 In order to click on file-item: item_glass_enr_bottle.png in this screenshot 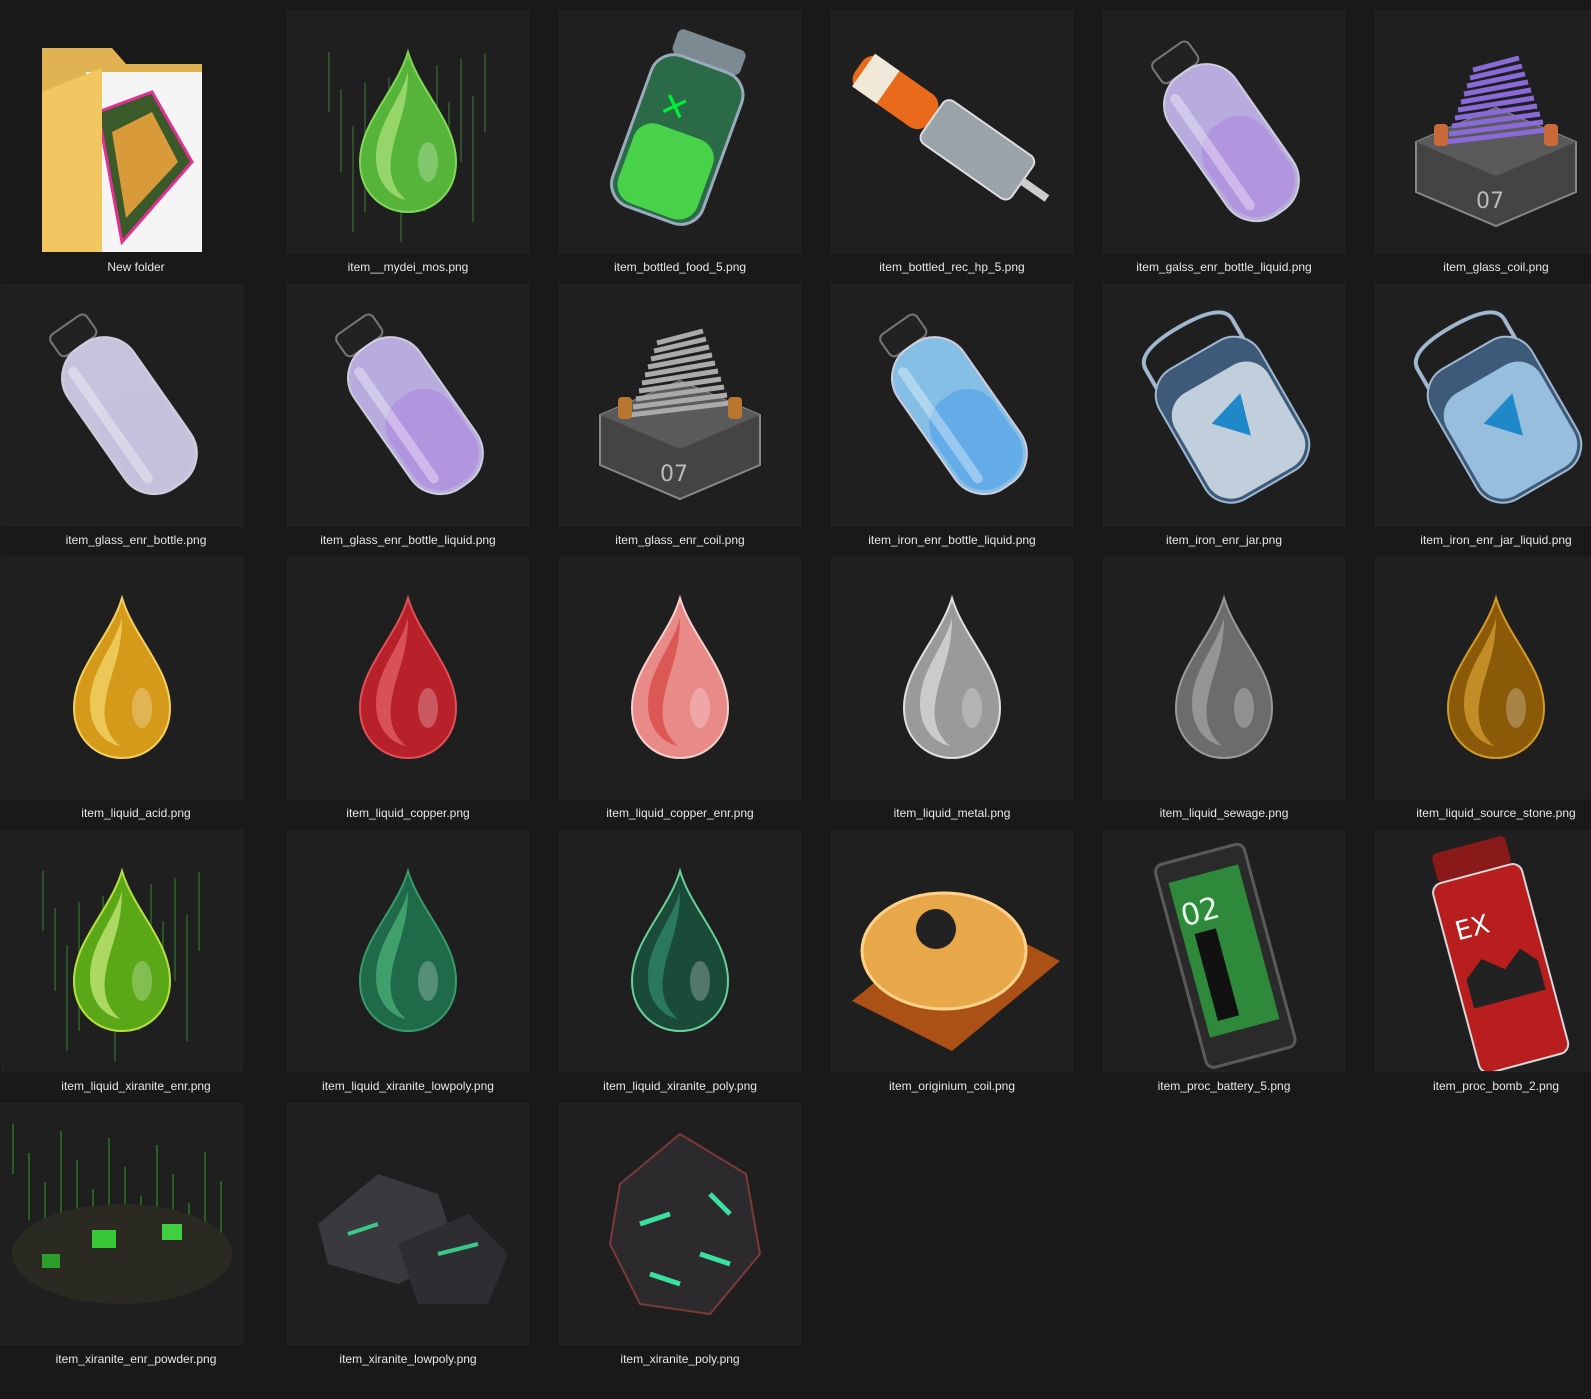, I will do `click(136, 410)`.